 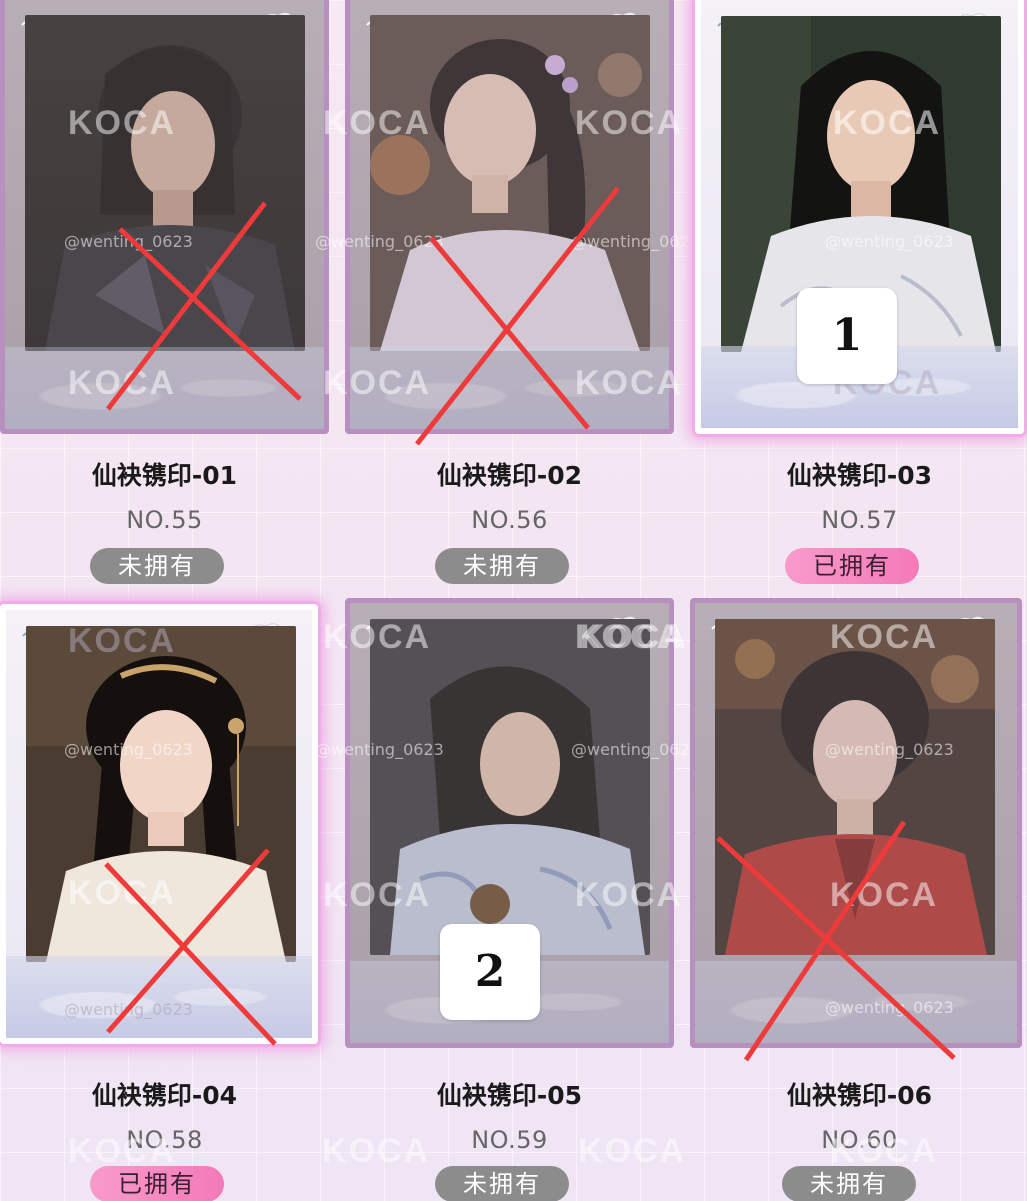 I want to click on marker-label-one: 1, so click(x=847, y=336).